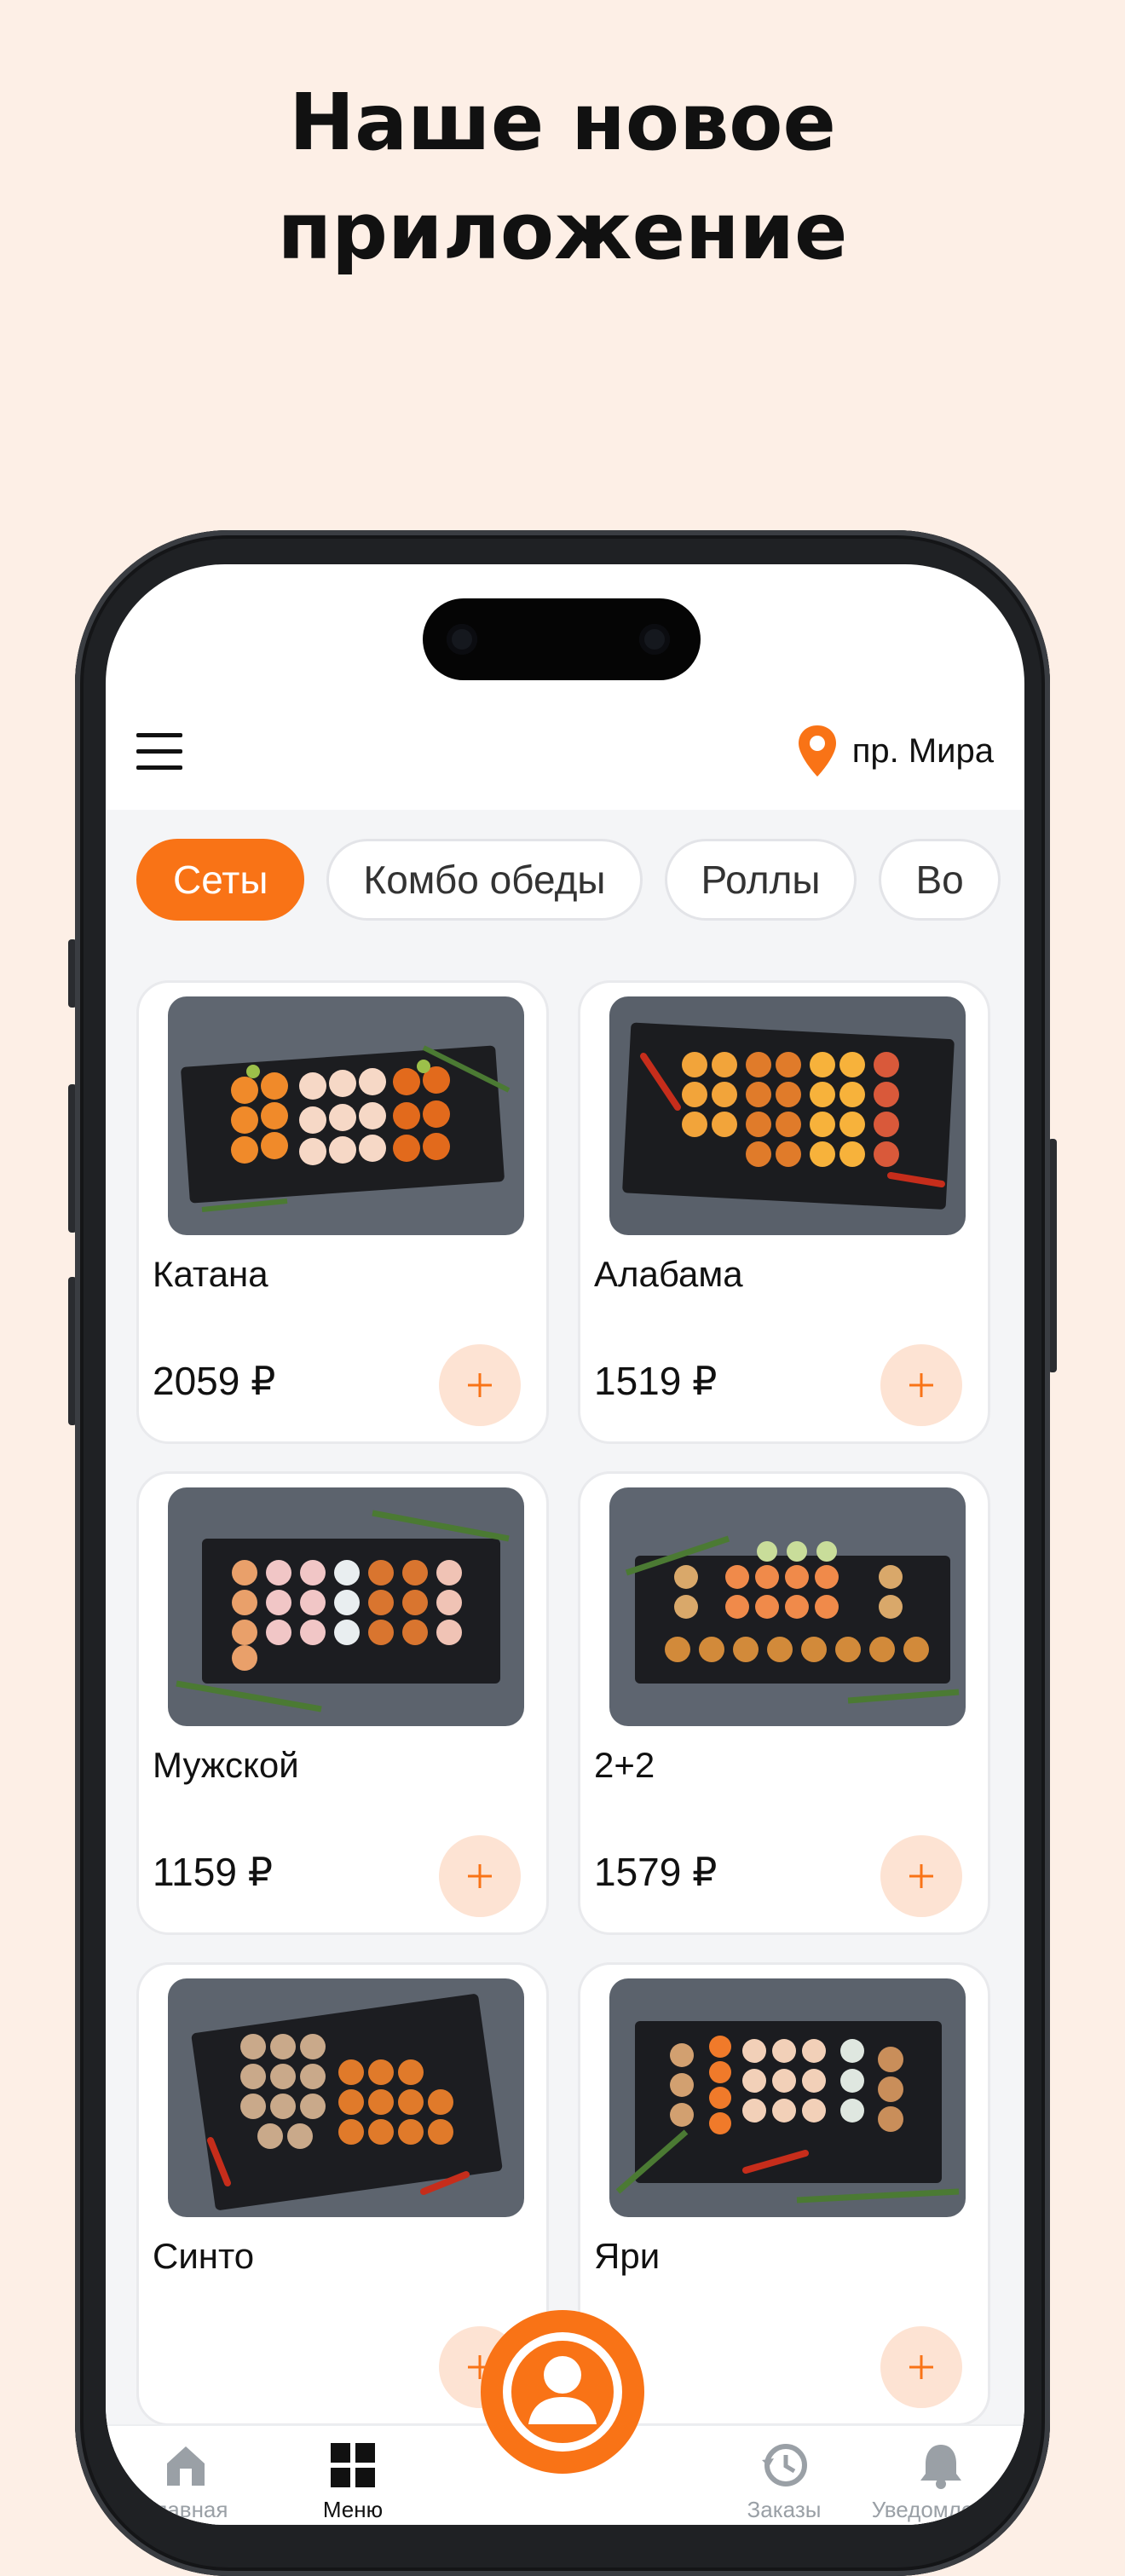 The image size is (1125, 2576). I want to click on category-chip-rolls: Роллы, so click(761, 880).